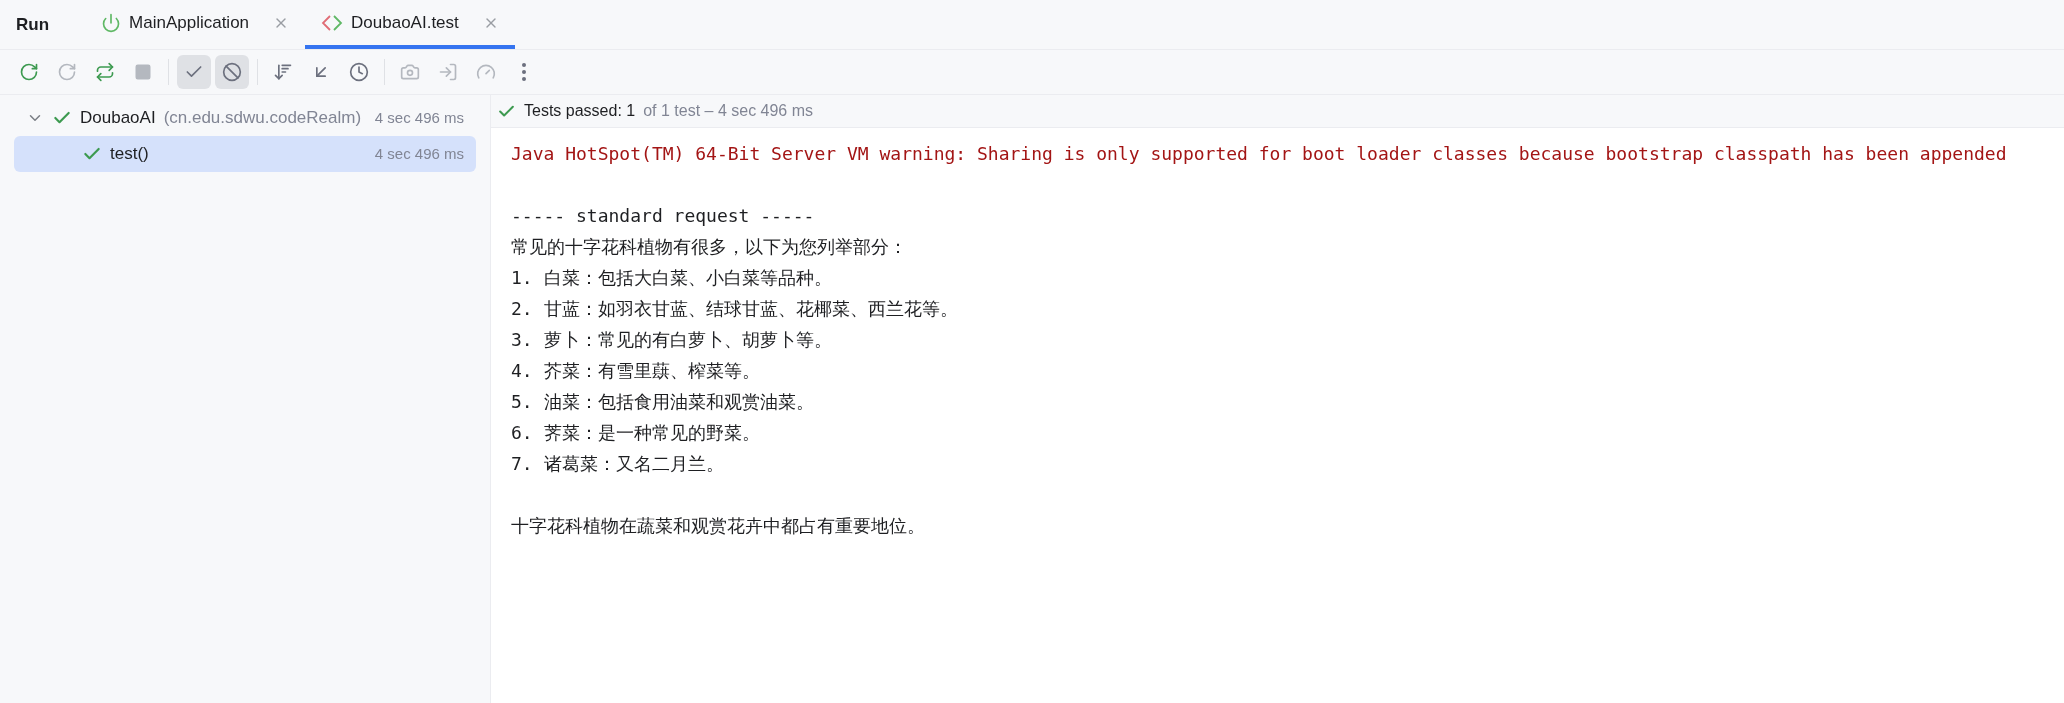 The image size is (2064, 703). I want to click on prohibited-icon, so click(232, 72).